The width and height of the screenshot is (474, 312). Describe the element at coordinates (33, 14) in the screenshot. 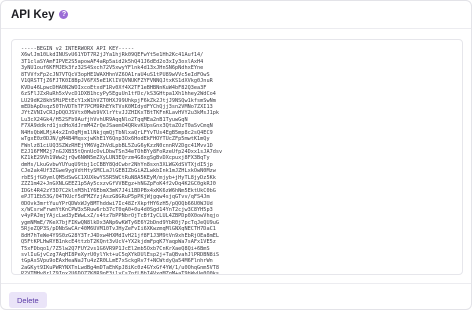

I see `card-title: API Key` at that location.